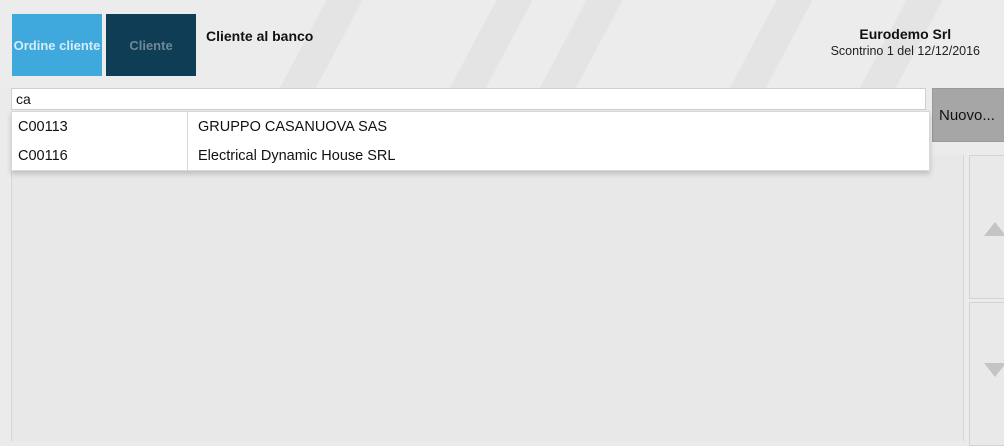 The image size is (1004, 446). I want to click on suggestion-name: GRUPPO CASANUOVA SAS, so click(293, 126).